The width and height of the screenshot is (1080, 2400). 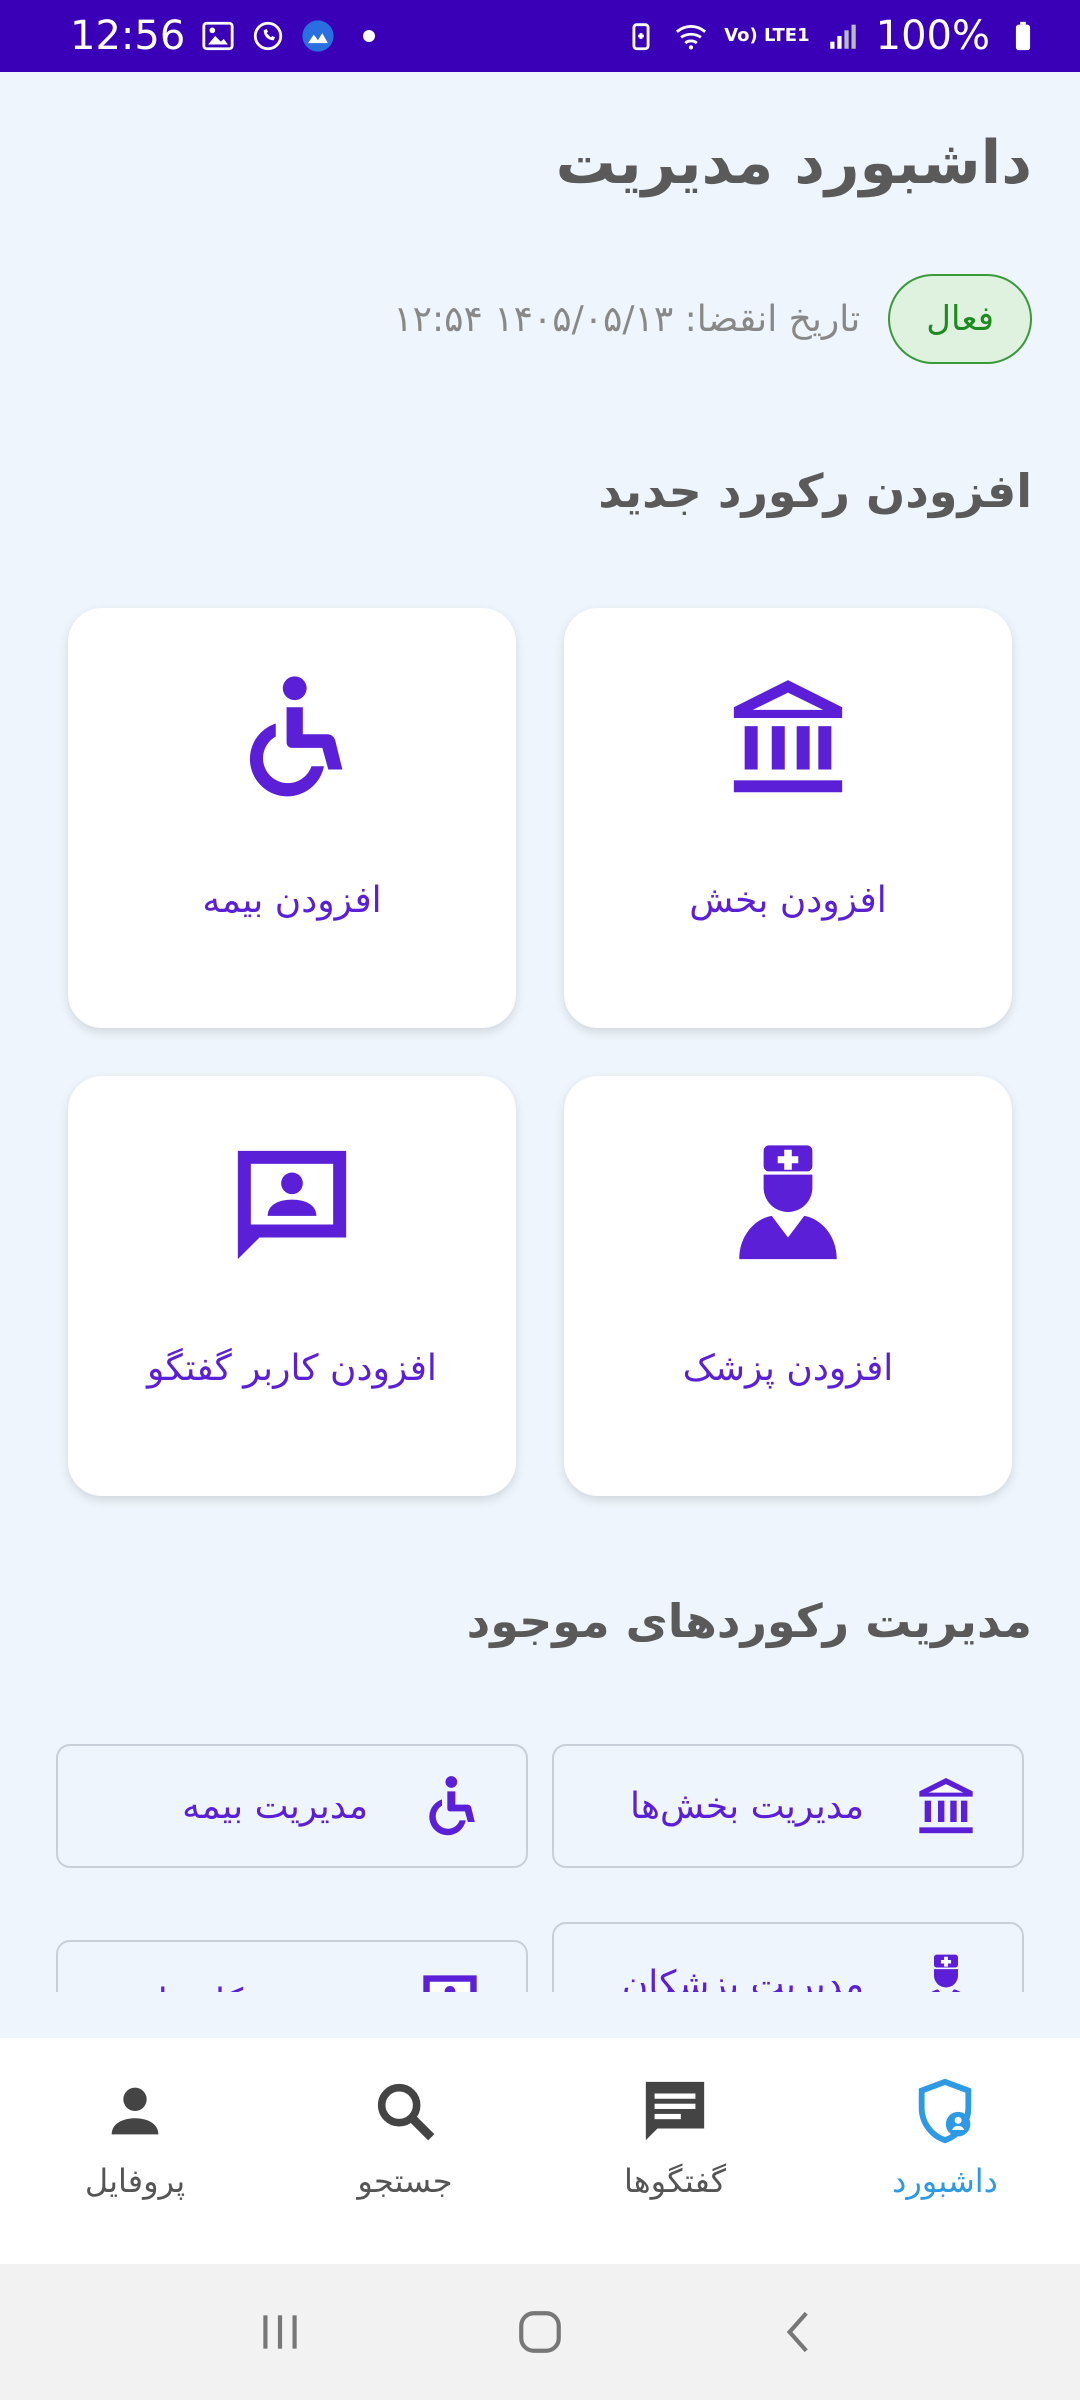 What do you see at coordinates (815, 491) in the screenshot?
I see `add-section-title: افزودن رکورد جدید` at bounding box center [815, 491].